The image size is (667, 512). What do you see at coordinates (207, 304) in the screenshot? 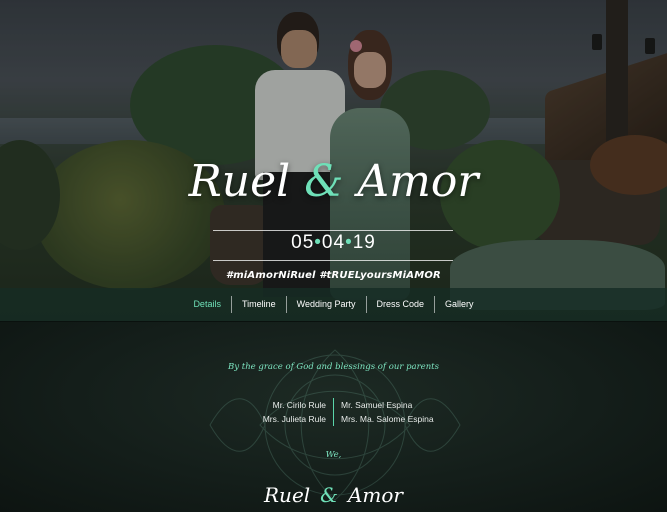
I see `nav-details: Details` at bounding box center [207, 304].